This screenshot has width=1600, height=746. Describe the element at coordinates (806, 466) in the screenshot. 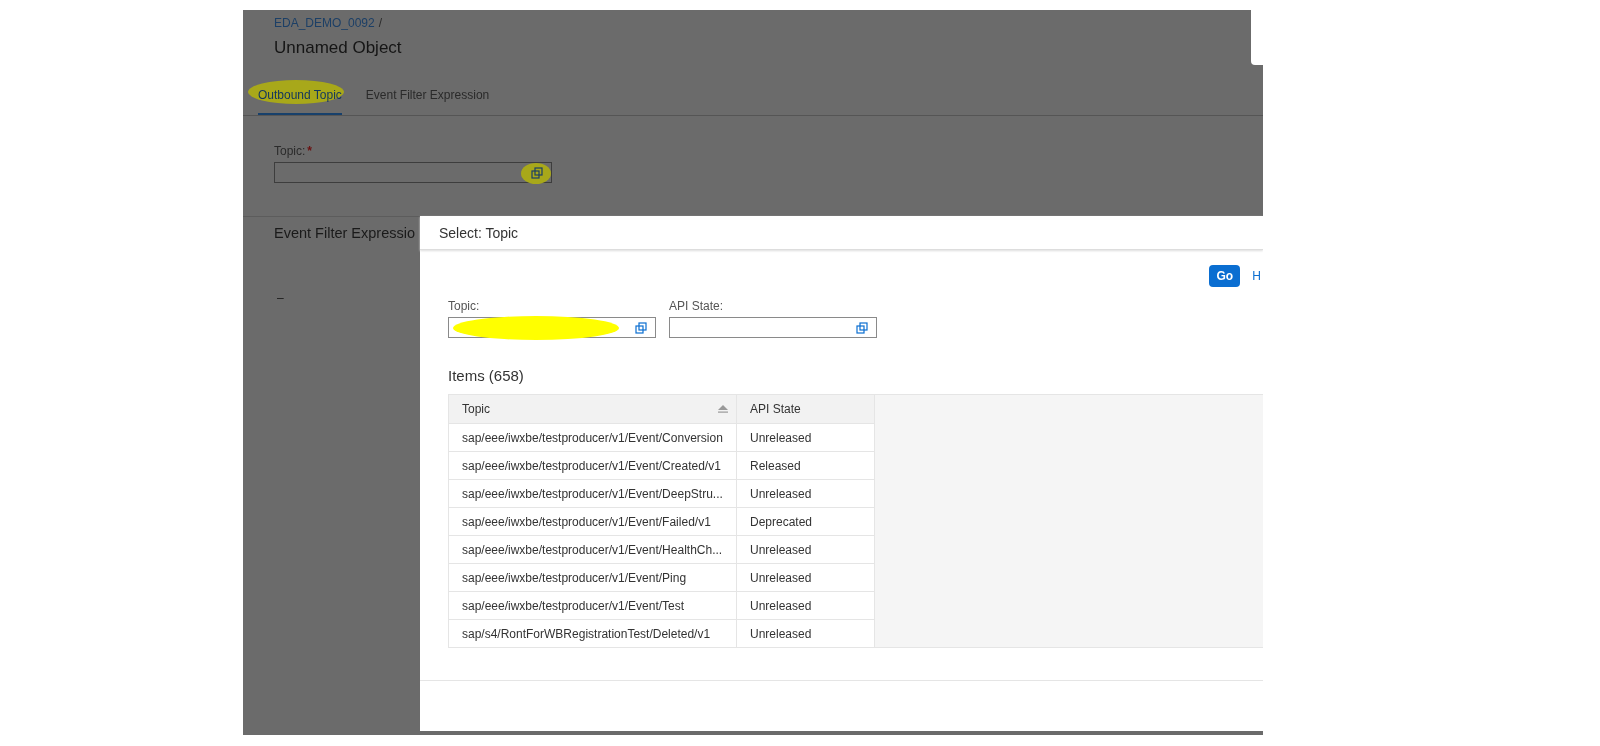

I see `table-cell: Released` at that location.